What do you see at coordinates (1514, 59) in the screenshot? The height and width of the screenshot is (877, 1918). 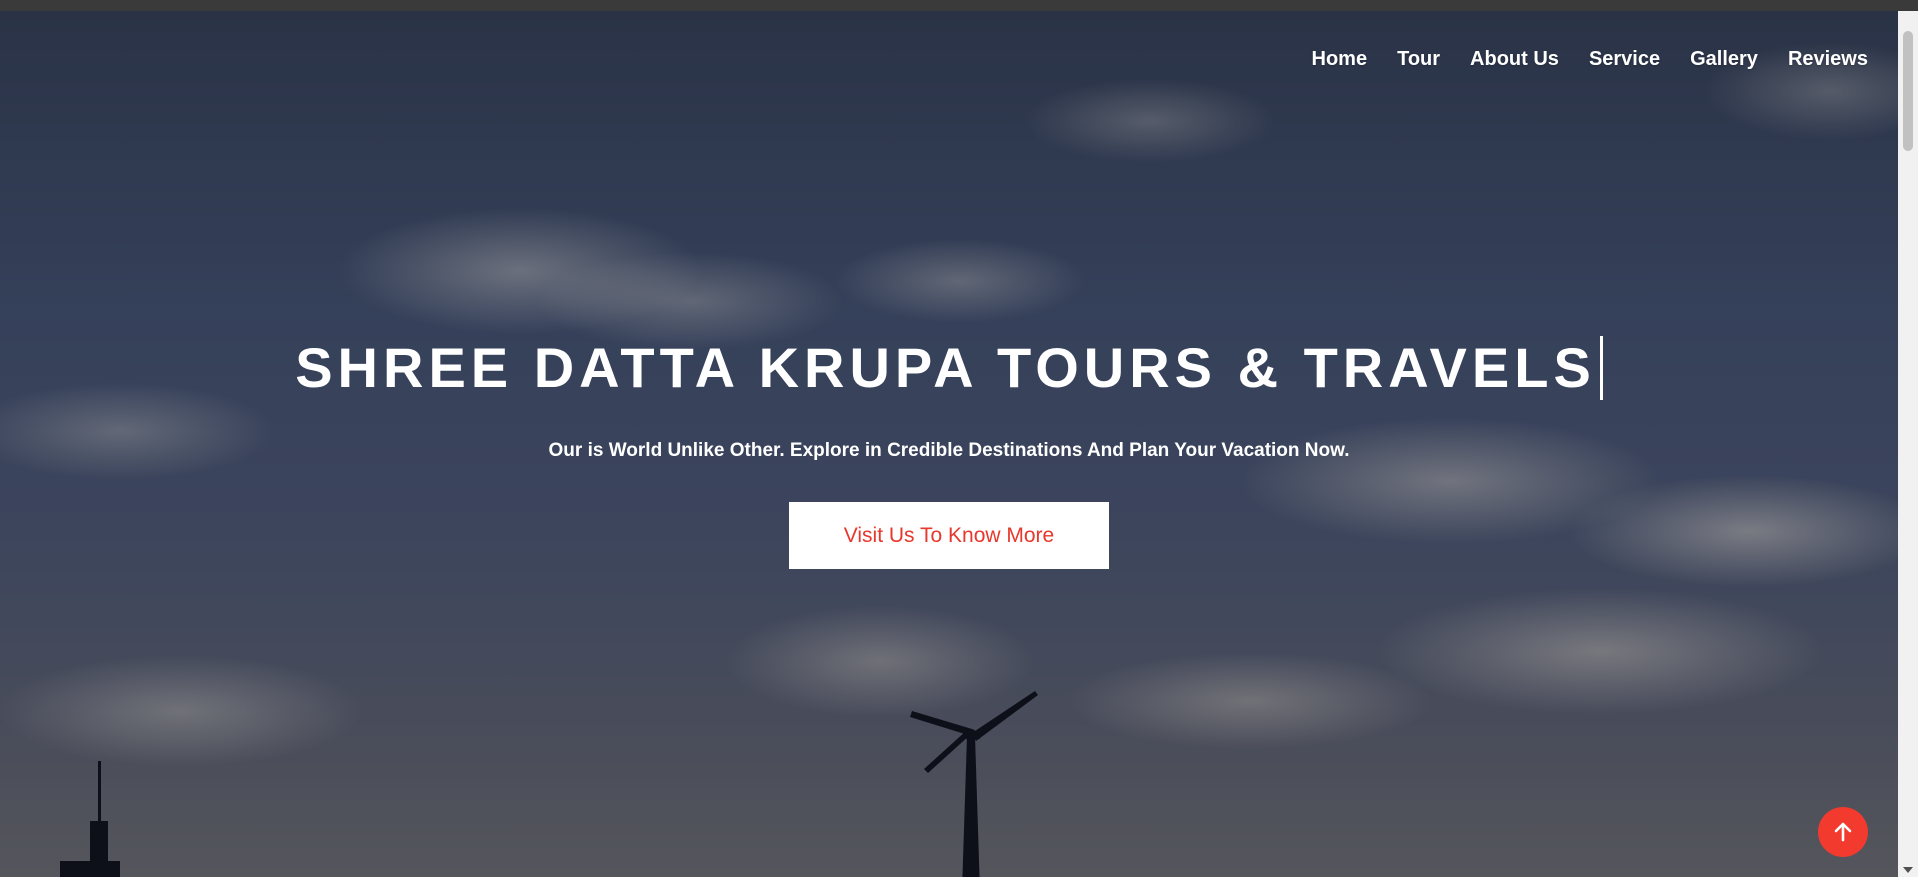 I see `nav-item-about-us: About Us` at bounding box center [1514, 59].